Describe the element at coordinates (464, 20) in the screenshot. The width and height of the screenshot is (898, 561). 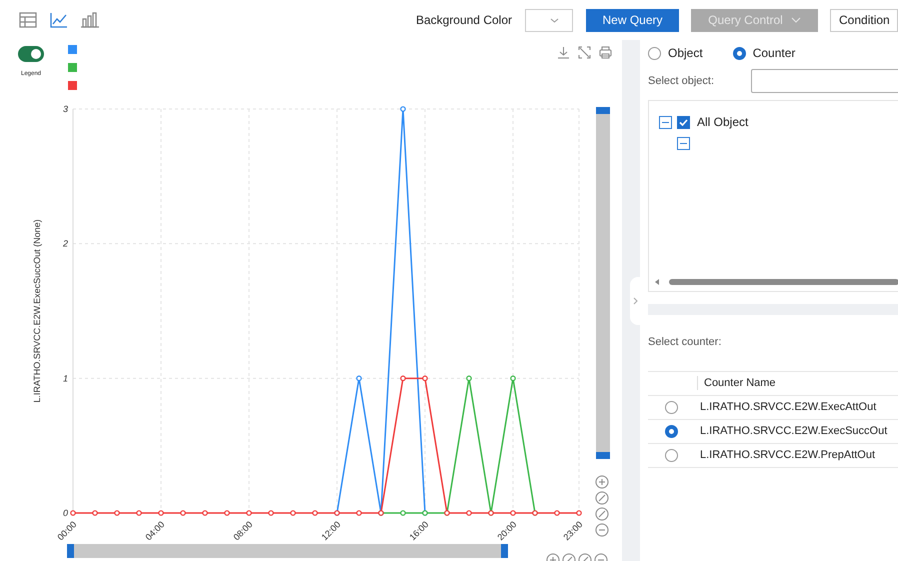
I see `background-color-label: Background Color` at that location.